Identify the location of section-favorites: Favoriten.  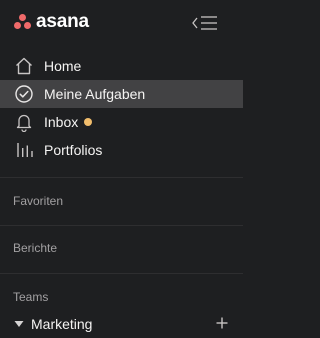
(38, 201).